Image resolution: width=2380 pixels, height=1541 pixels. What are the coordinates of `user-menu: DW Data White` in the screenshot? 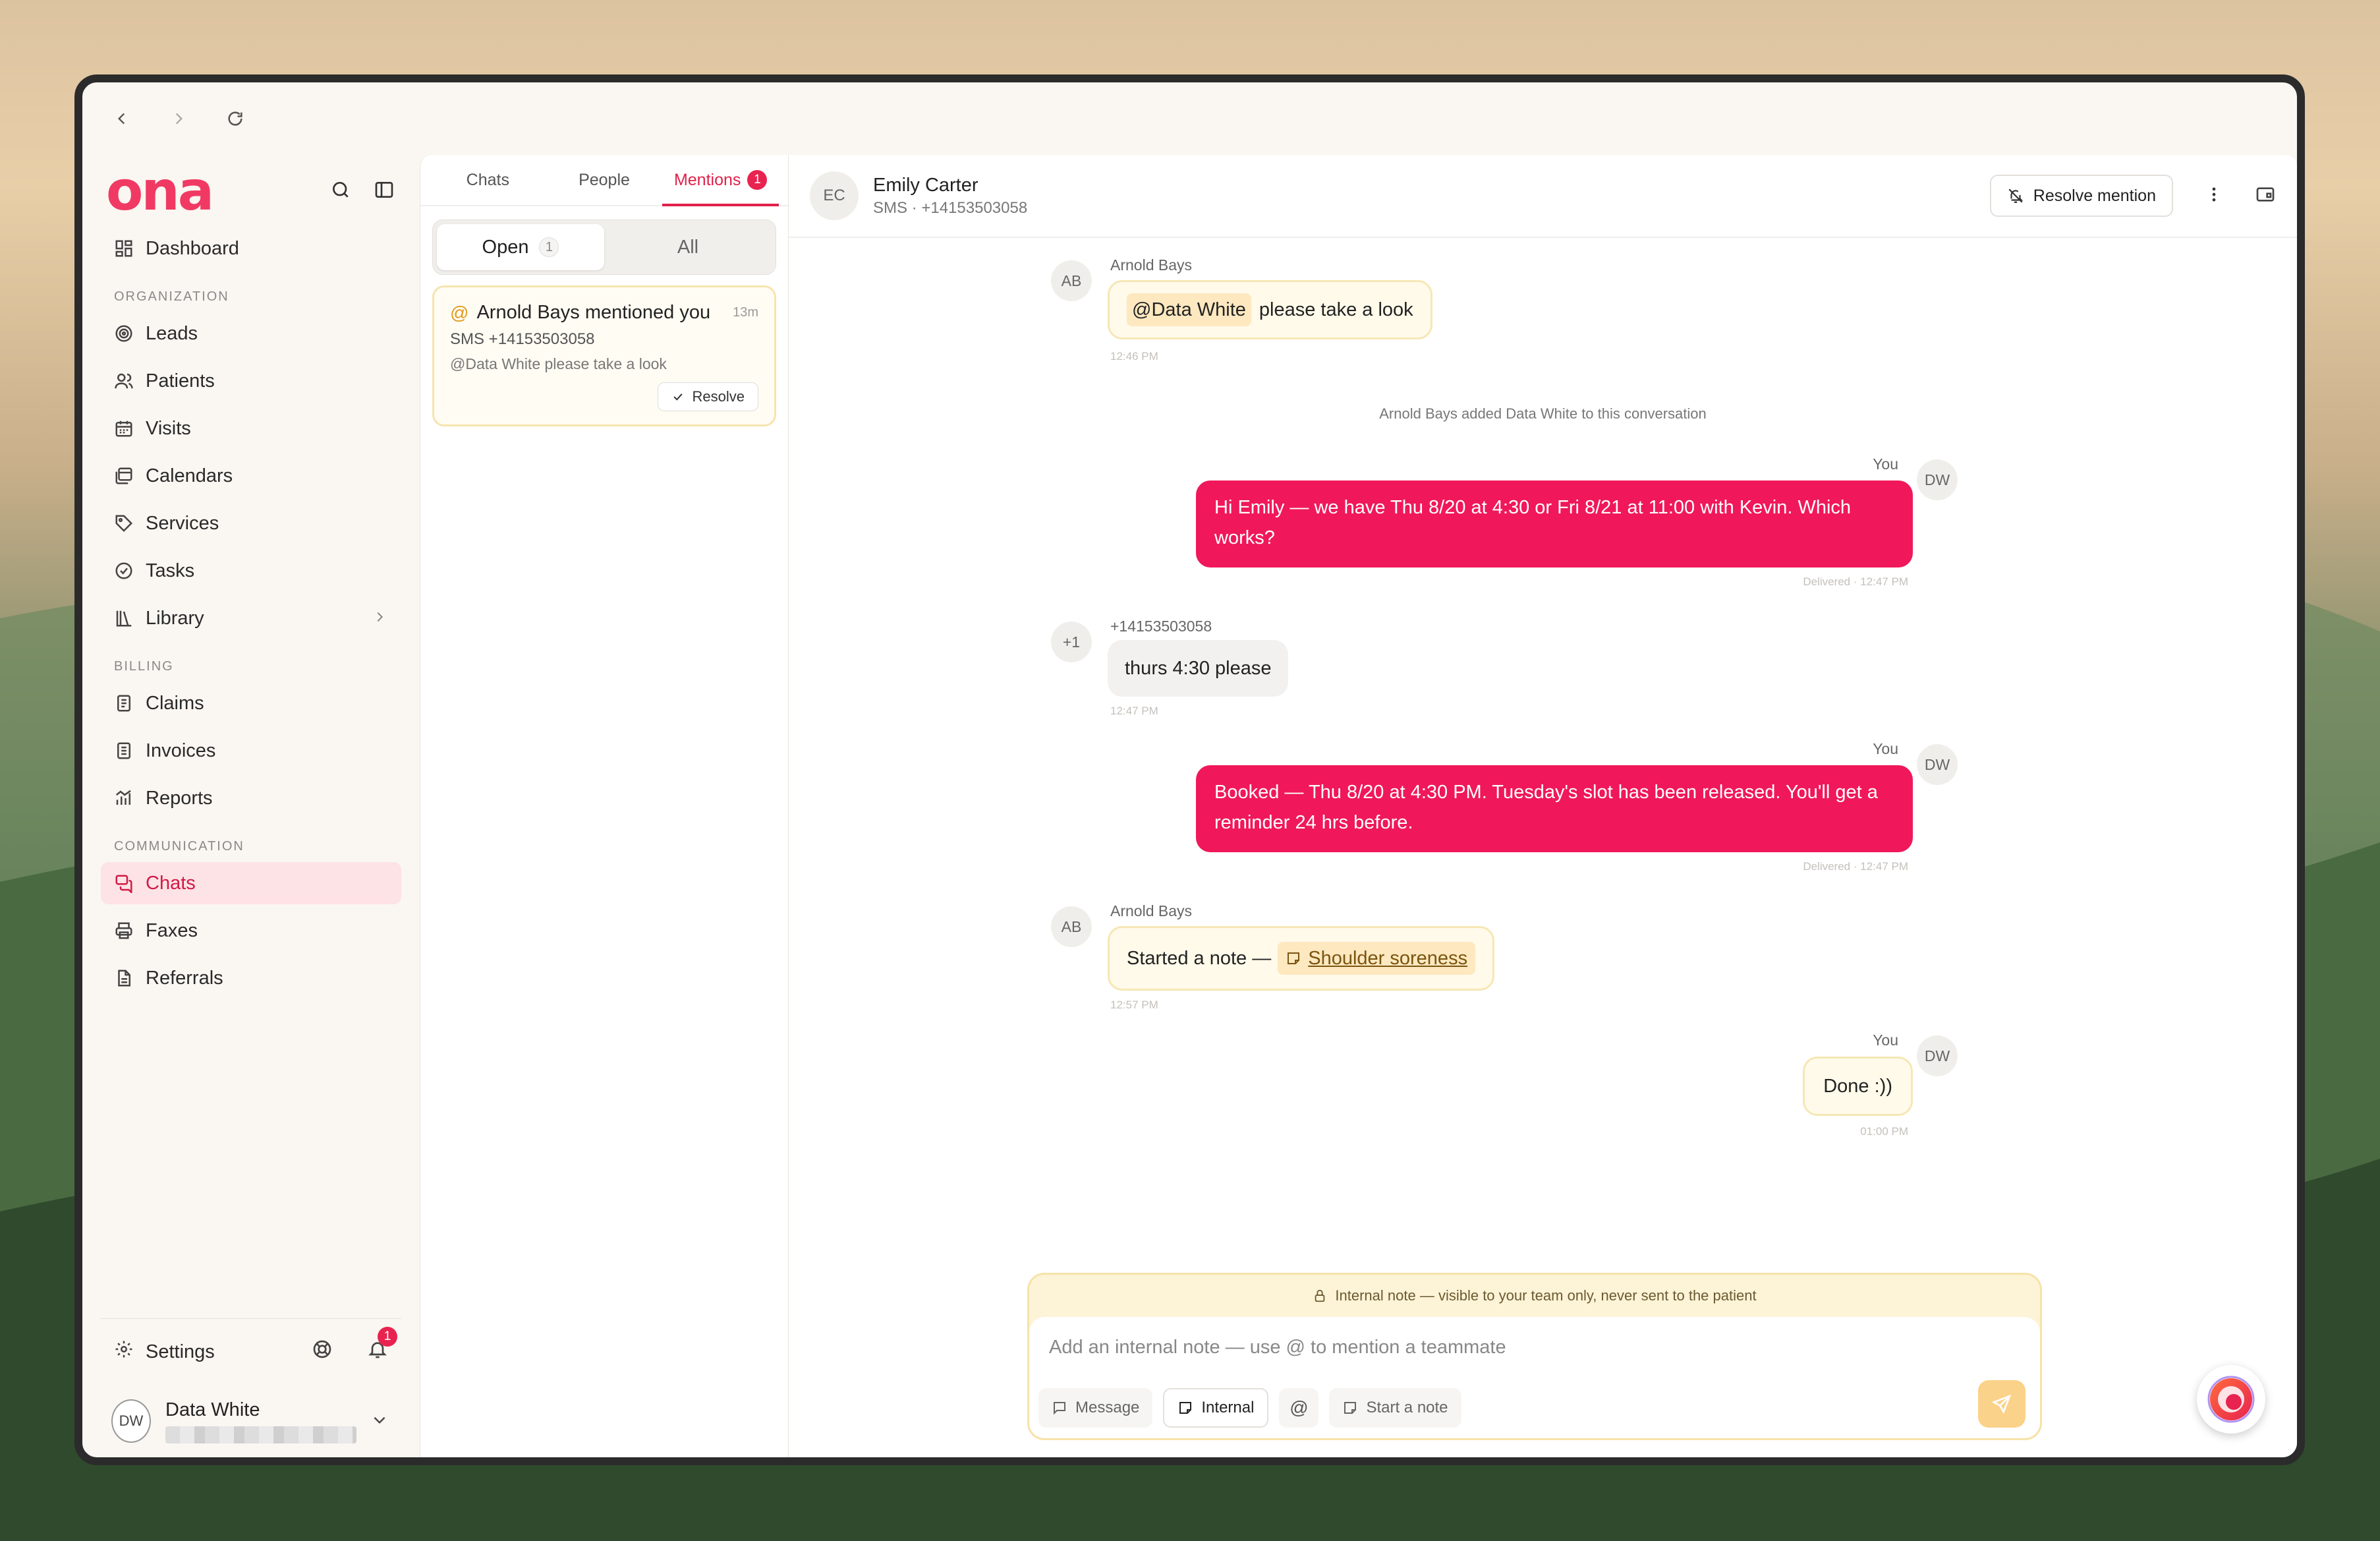 It's located at (251, 1421).